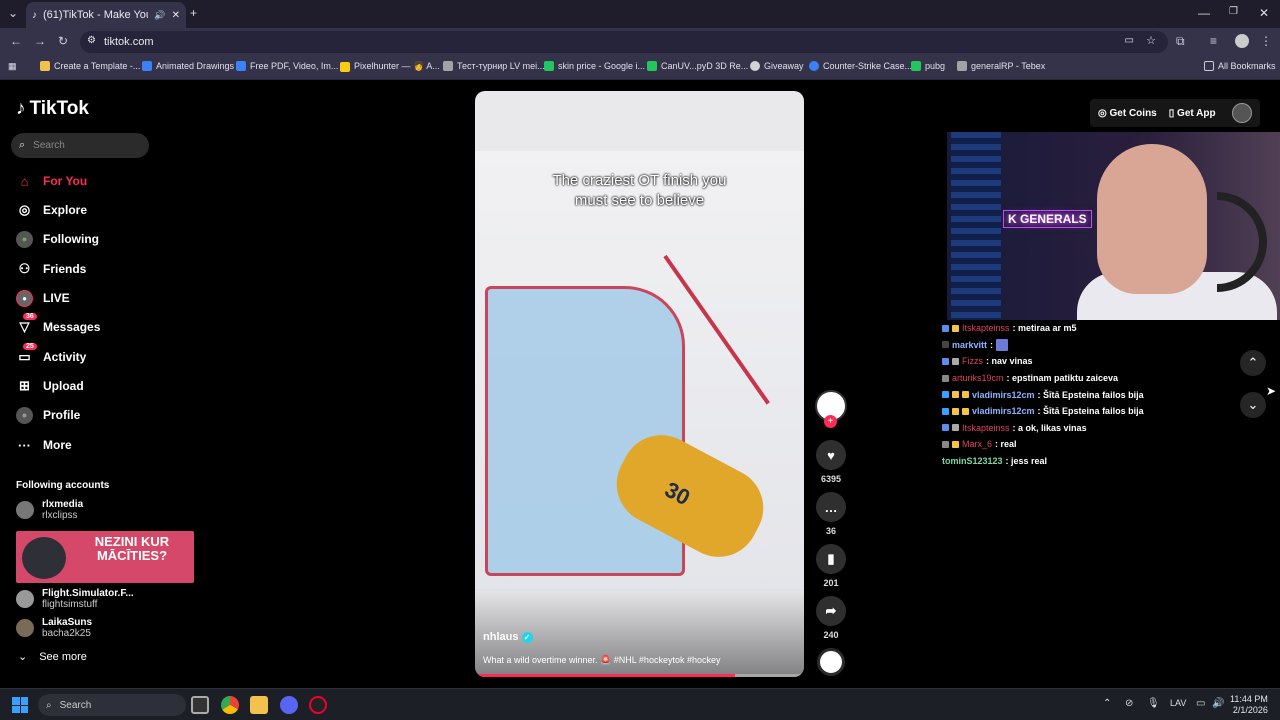 The width and height of the screenshot is (1280, 720). Describe the element at coordinates (1192, 113) in the screenshot. I see `get-app-button: ▯ Get App` at that location.